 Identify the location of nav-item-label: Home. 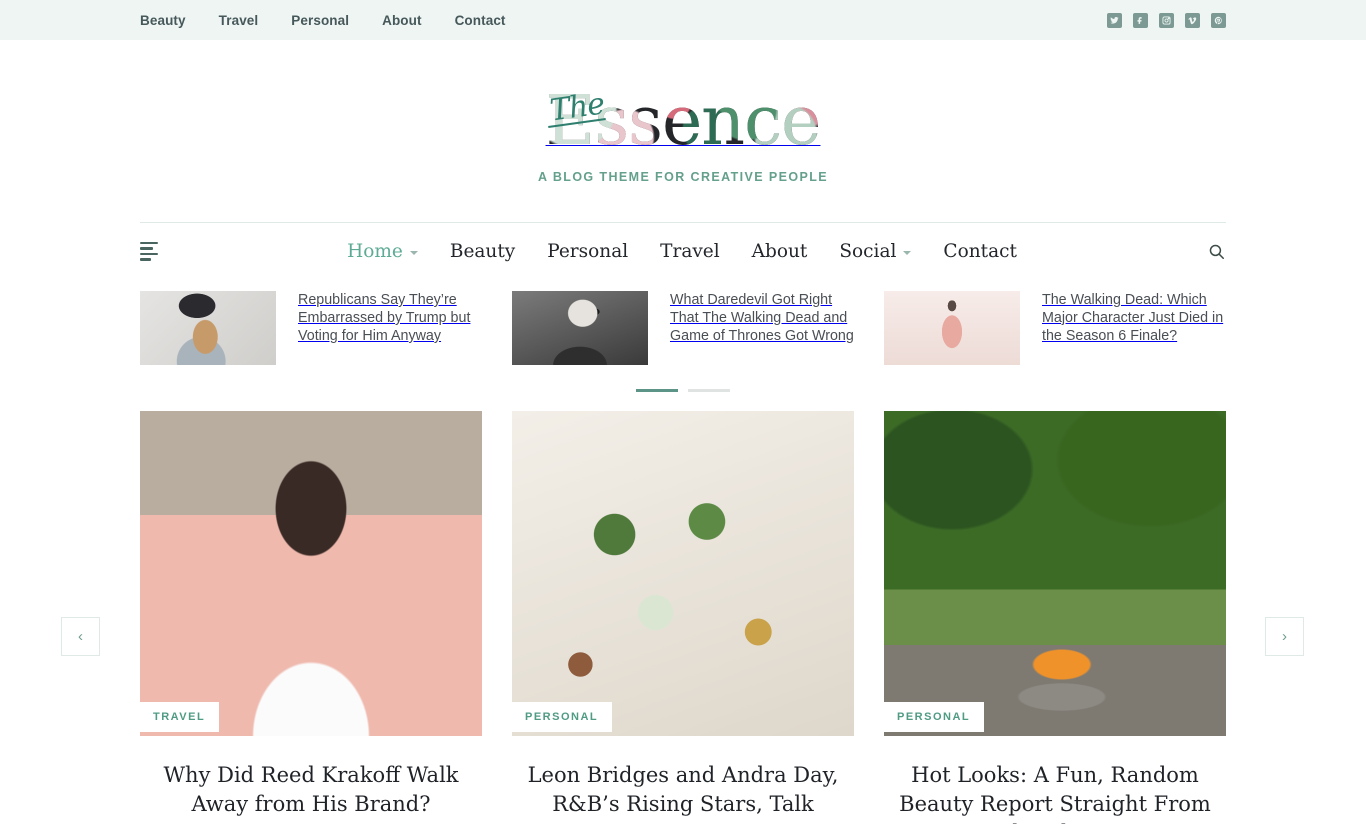
(375, 251).